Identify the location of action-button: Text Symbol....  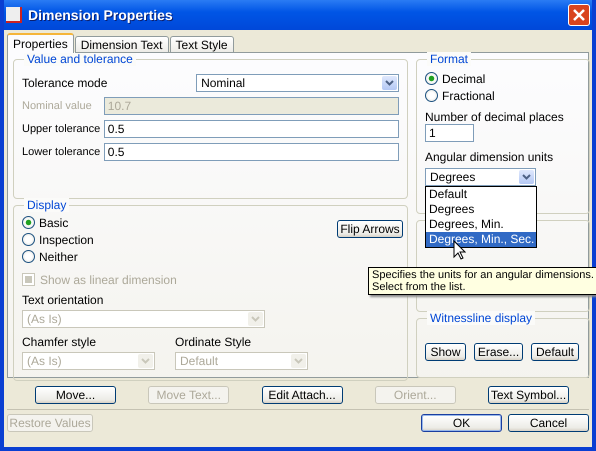
(528, 395).